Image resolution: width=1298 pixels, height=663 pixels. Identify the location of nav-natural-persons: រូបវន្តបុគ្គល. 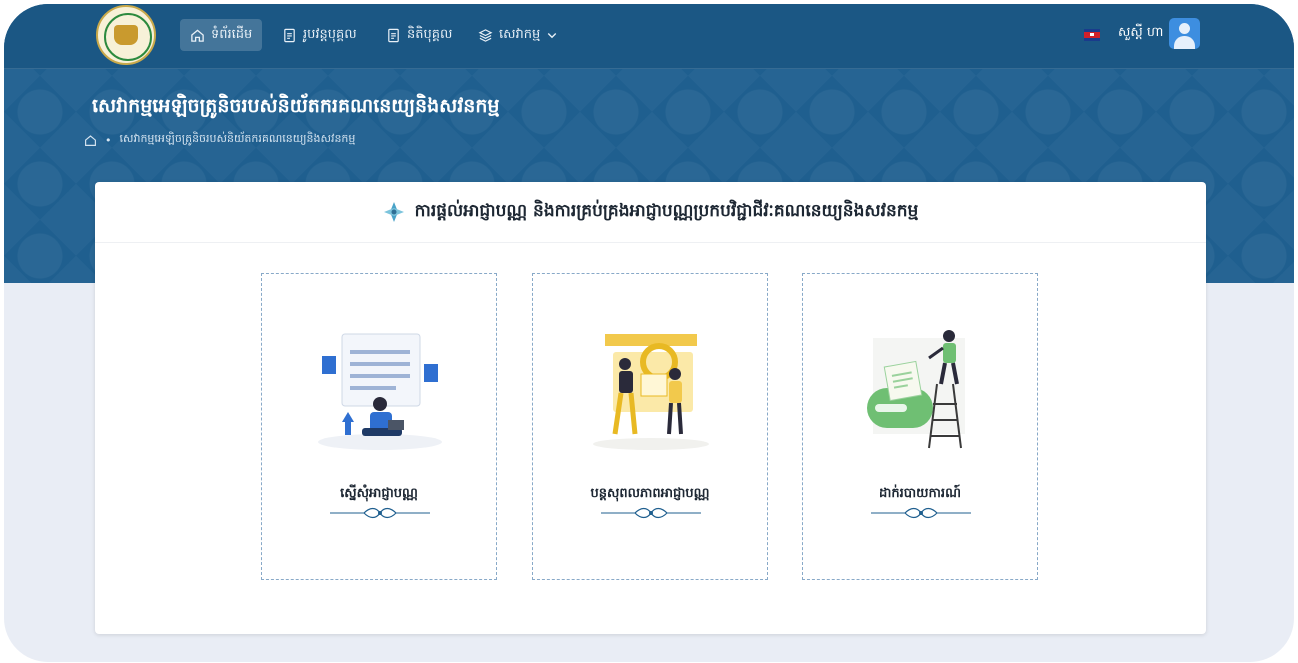
(319, 35).